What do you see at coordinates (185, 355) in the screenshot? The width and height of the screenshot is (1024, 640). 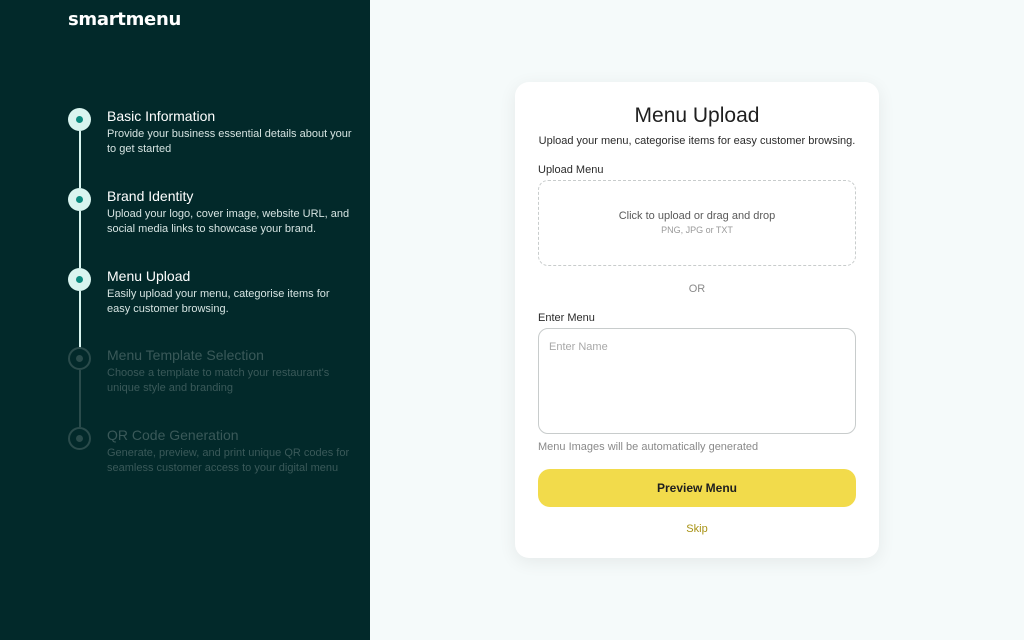 I see `step-title: Menu Template Selection` at bounding box center [185, 355].